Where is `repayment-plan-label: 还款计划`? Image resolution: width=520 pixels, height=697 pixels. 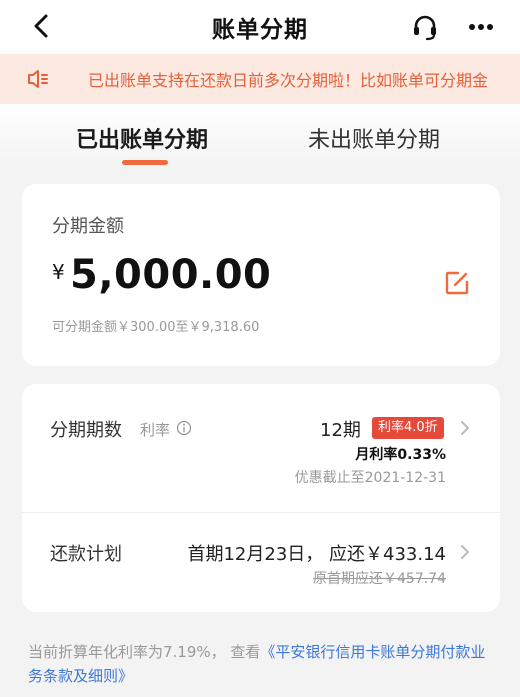 repayment-plan-label: 还款计划 is located at coordinates (86, 554).